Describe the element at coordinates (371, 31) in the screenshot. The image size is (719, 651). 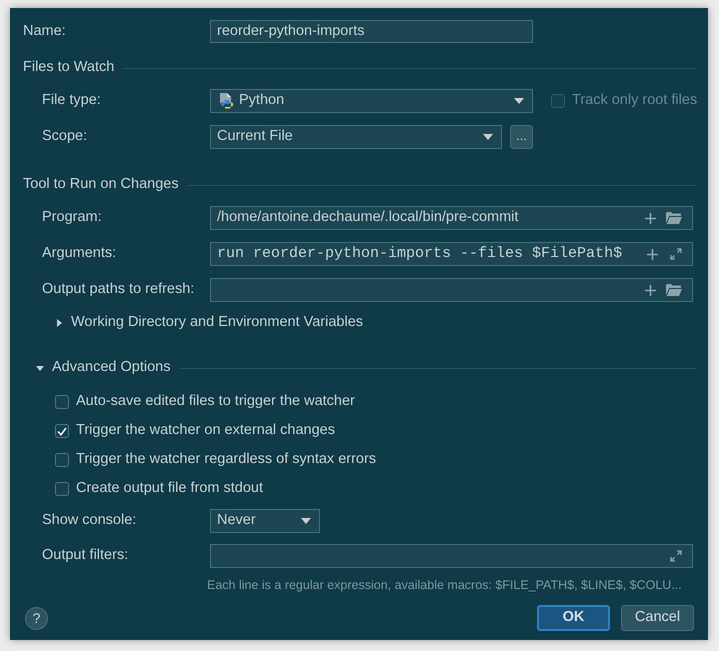
I see `name-input: reorder-python-imports` at that location.